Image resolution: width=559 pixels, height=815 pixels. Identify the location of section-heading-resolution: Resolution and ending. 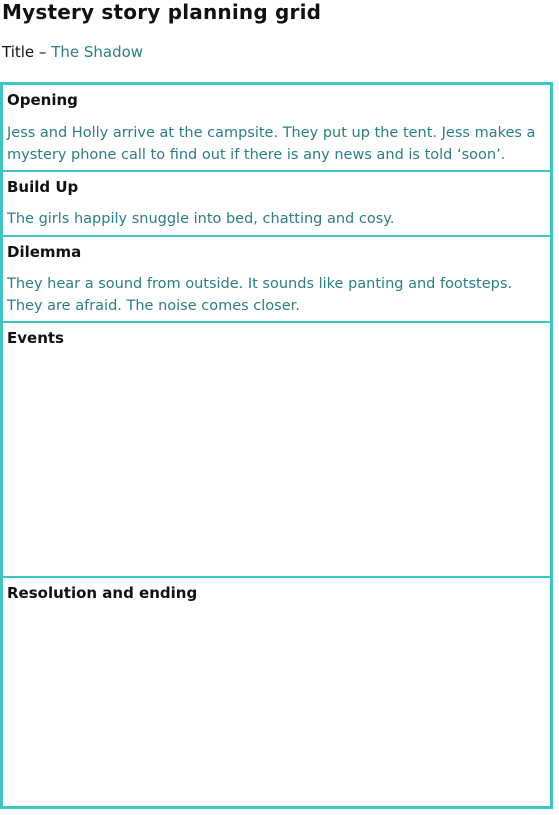
(102, 593).